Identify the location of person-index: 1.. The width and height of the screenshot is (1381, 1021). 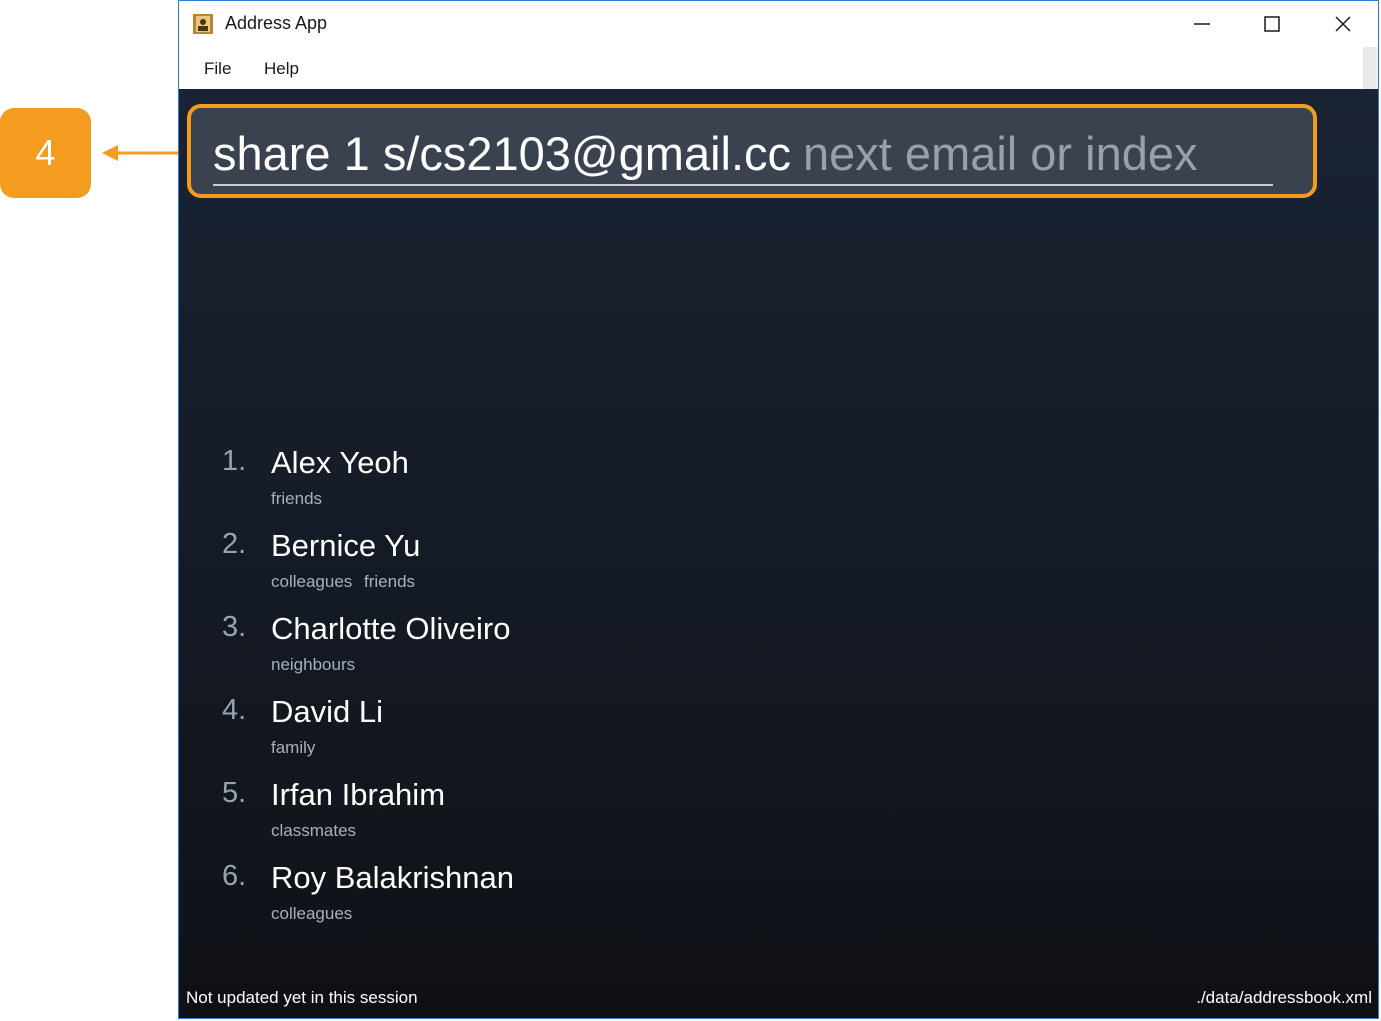
(234, 461).